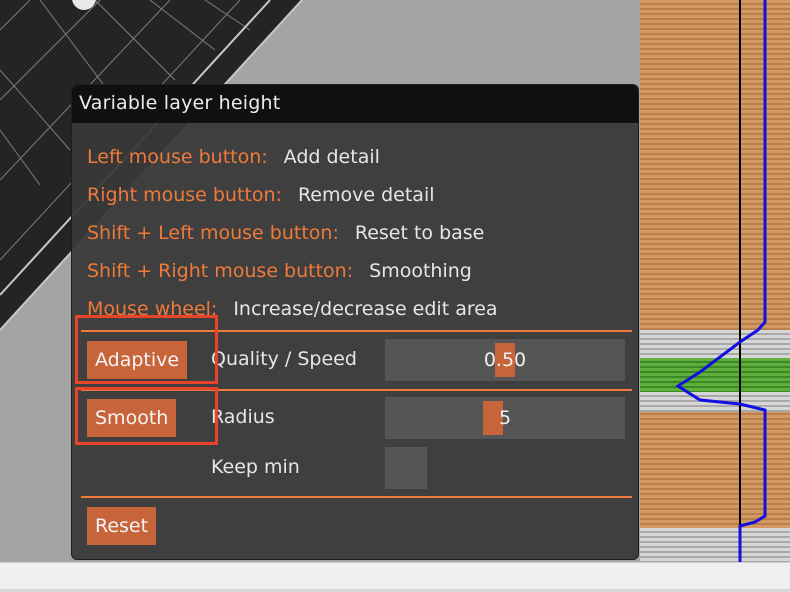 This screenshot has width=790, height=592. I want to click on quality-speed-slider: 0.50, so click(505, 360).